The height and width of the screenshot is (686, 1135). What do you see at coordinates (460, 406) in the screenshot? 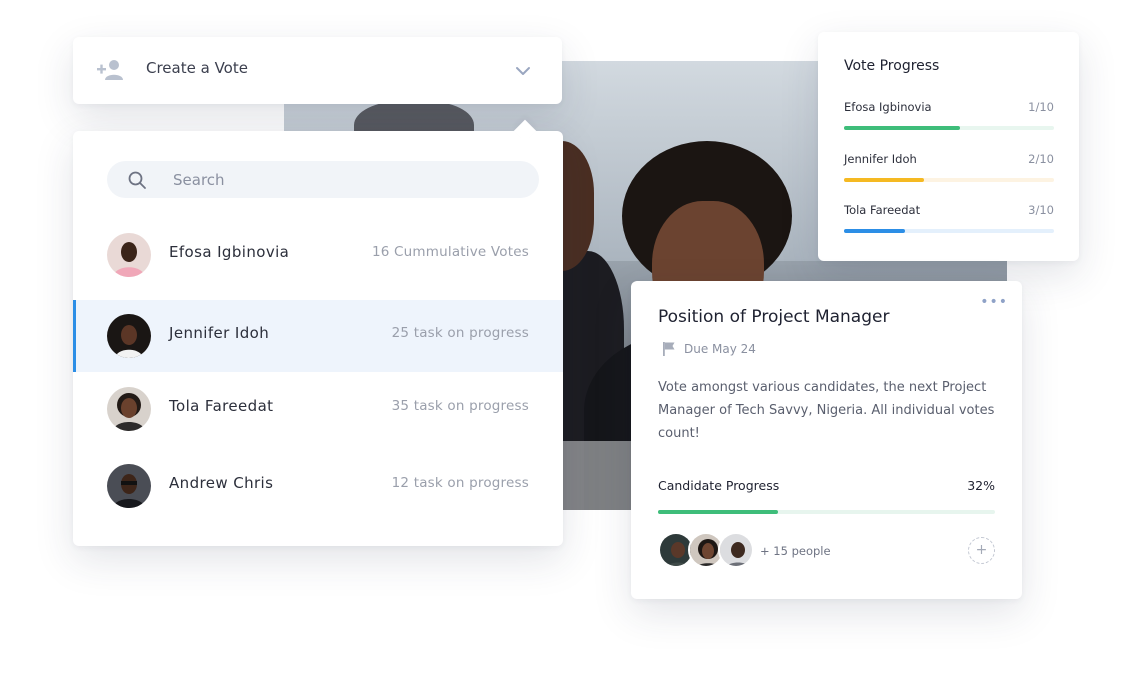
I see `candidate-meta: 35 task on progress` at bounding box center [460, 406].